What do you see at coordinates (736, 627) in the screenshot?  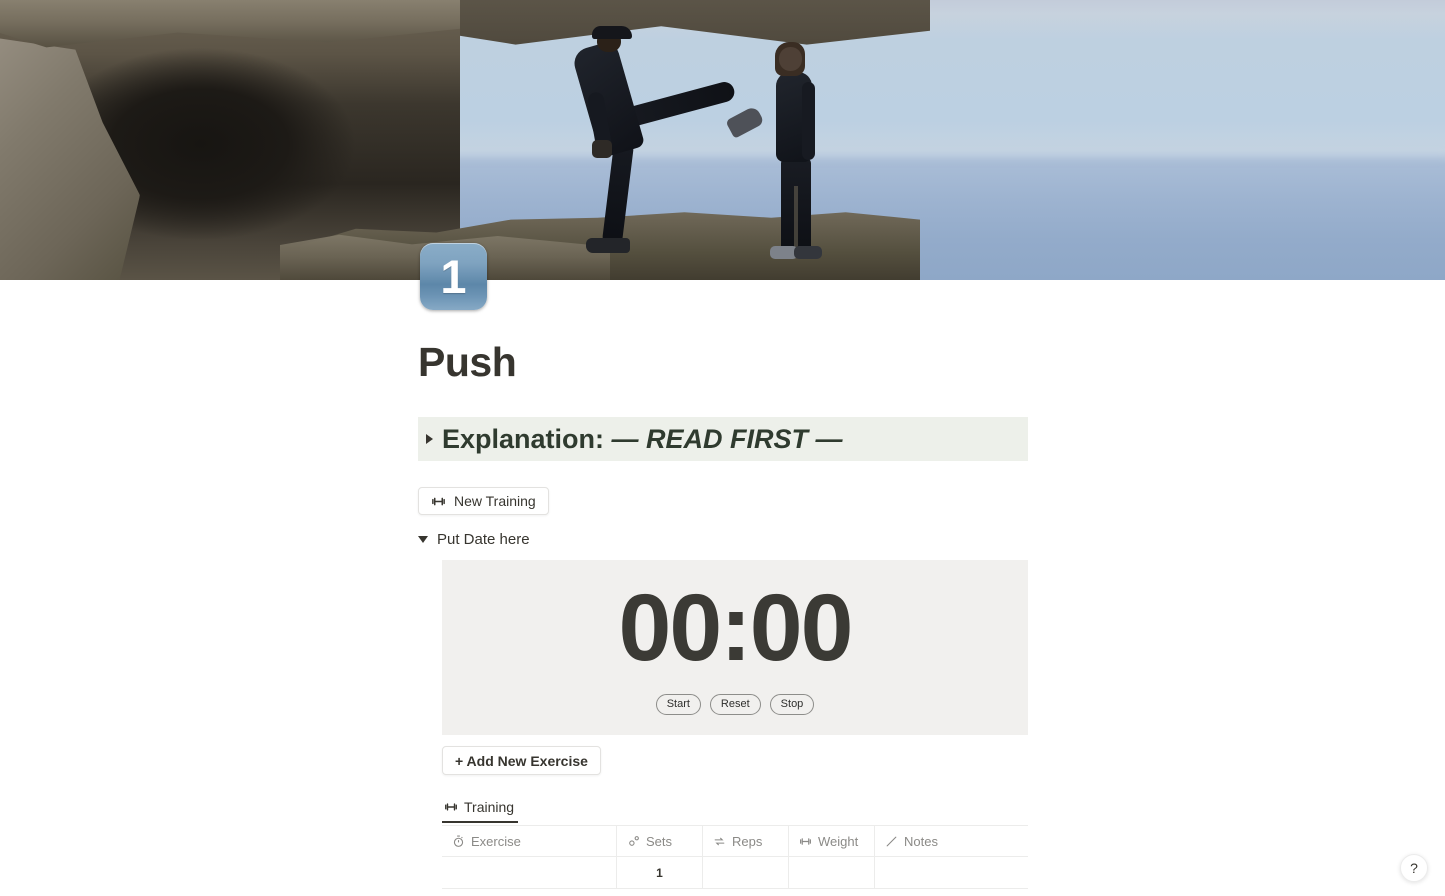 I see `timer-display: 00:00` at bounding box center [736, 627].